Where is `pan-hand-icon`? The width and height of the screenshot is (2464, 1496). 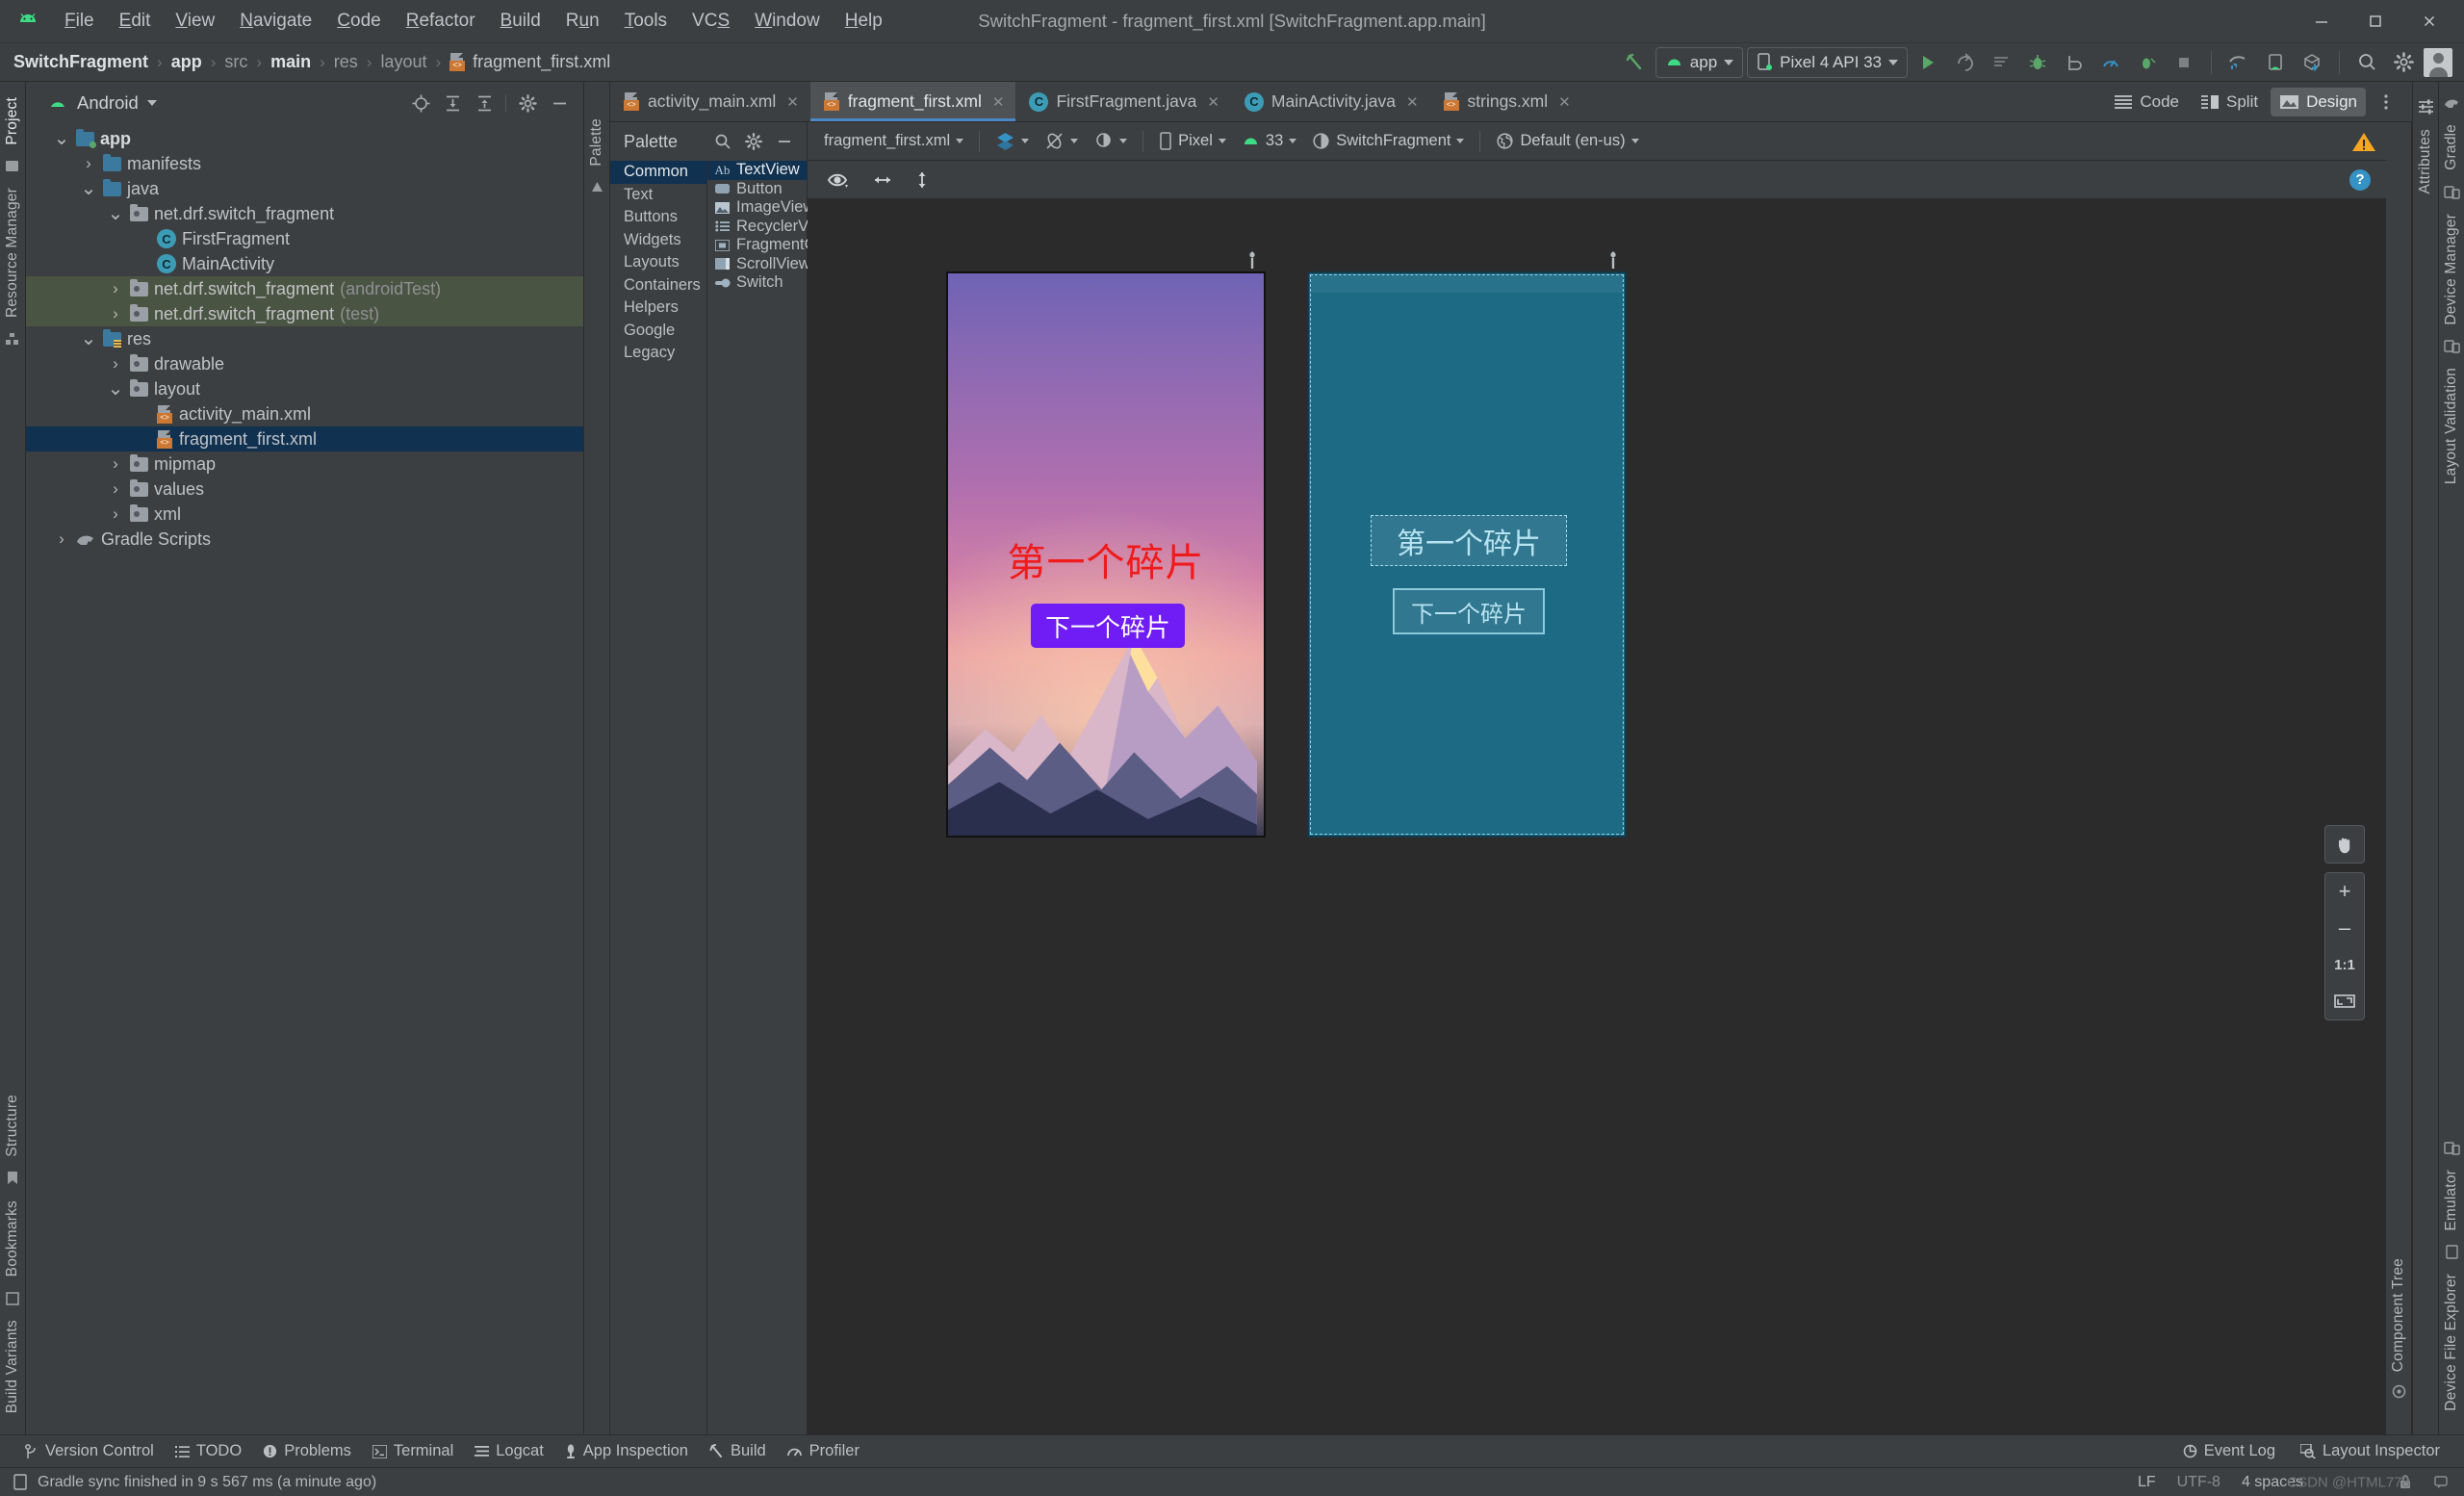
pan-hand-icon is located at coordinates (2344, 844).